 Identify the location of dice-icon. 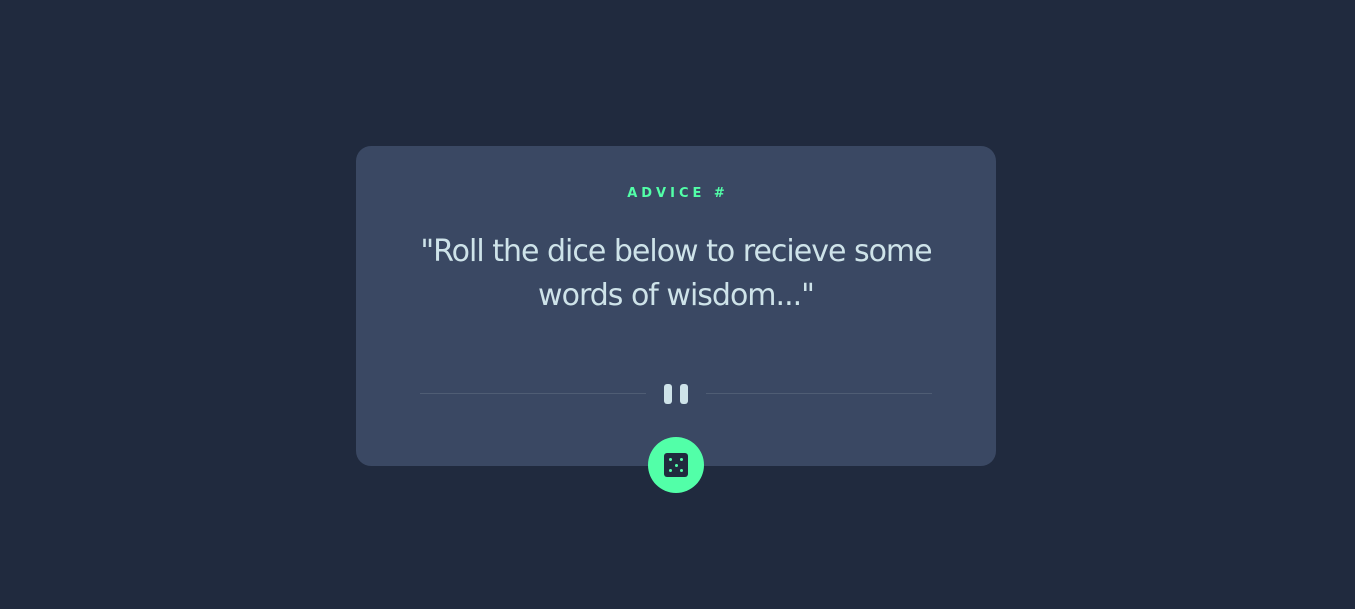
(676, 465).